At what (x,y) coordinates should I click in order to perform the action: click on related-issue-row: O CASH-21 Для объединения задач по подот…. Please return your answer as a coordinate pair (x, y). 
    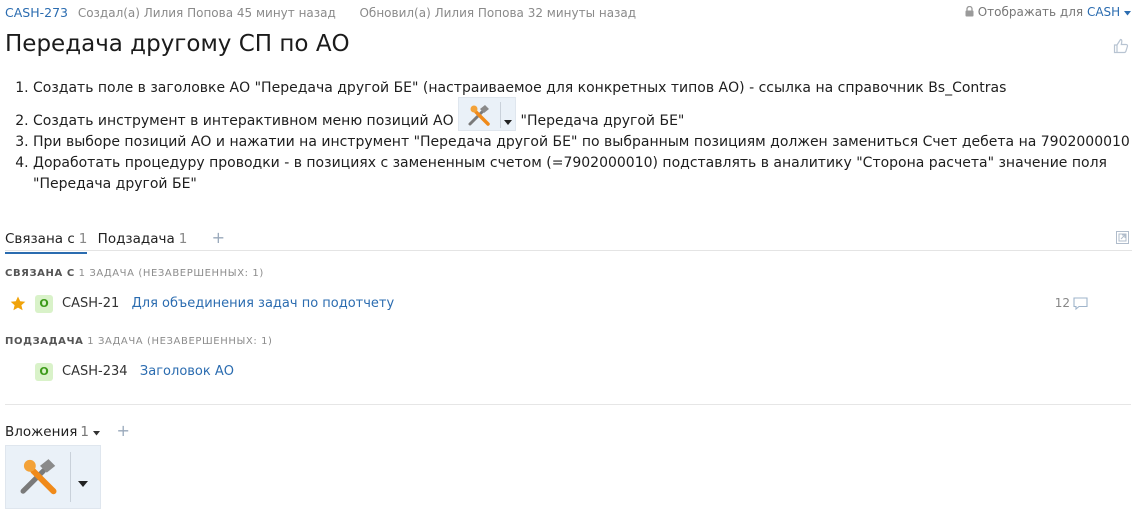
    Looking at the image, I should click on (568, 306).